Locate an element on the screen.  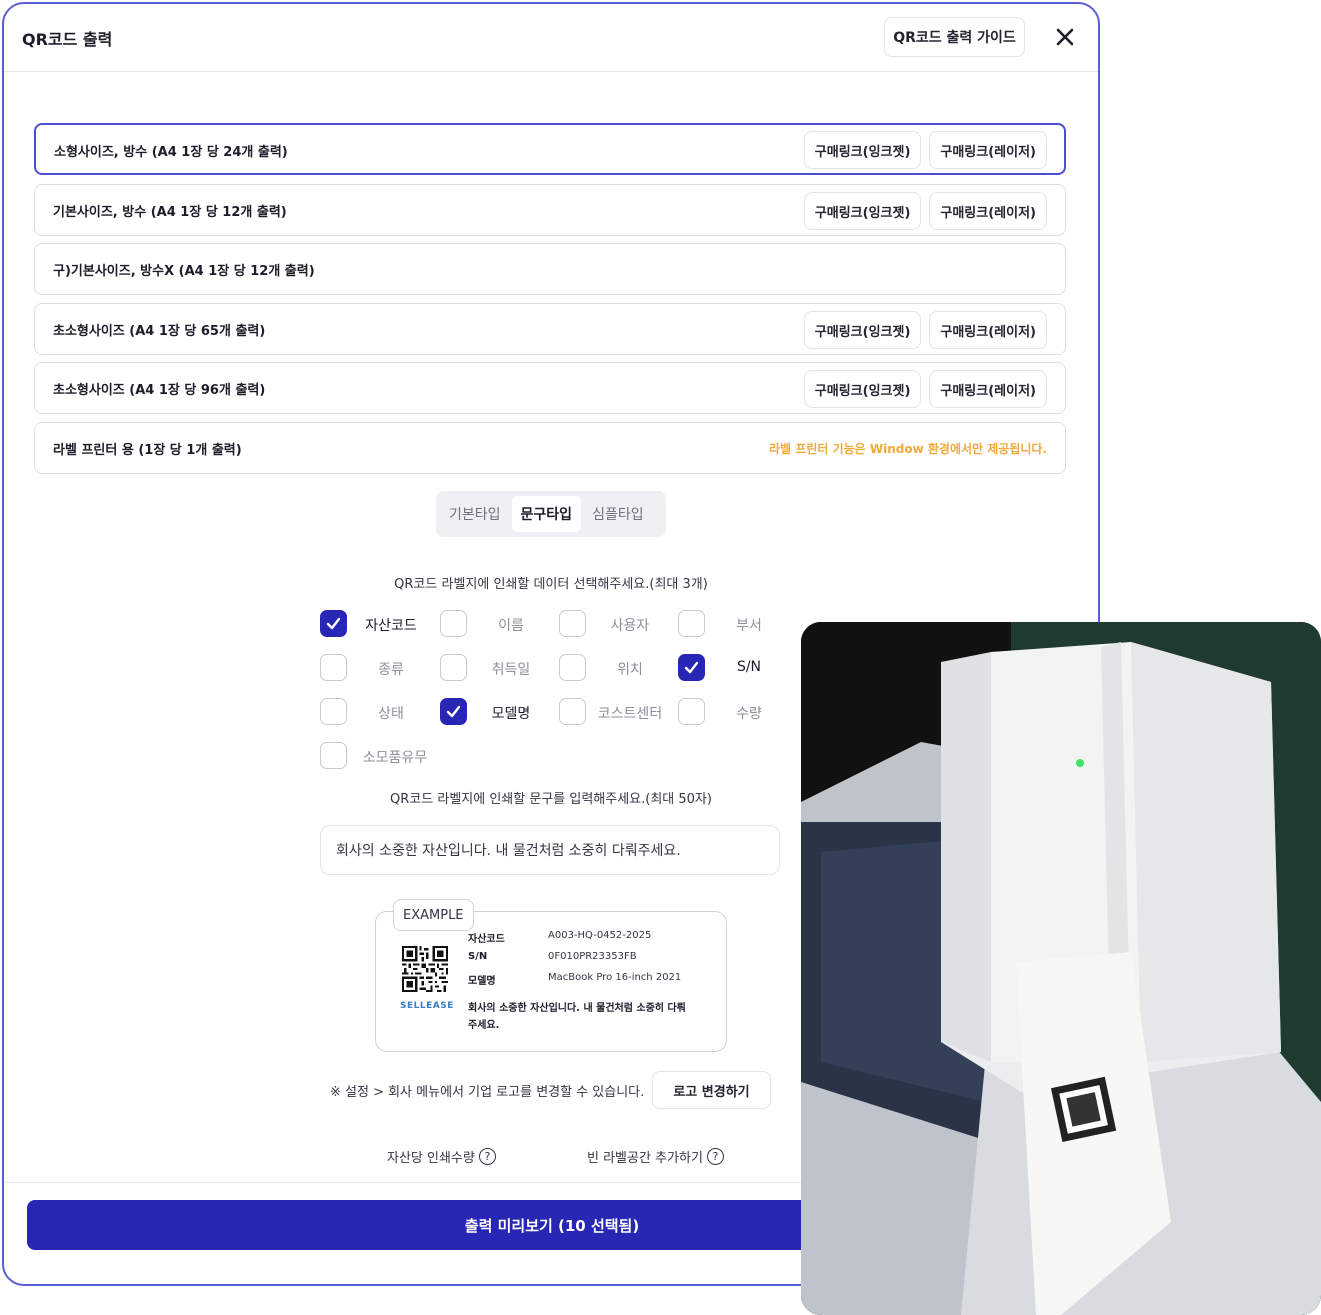
field-department: 부서 is located at coordinates (738, 624).